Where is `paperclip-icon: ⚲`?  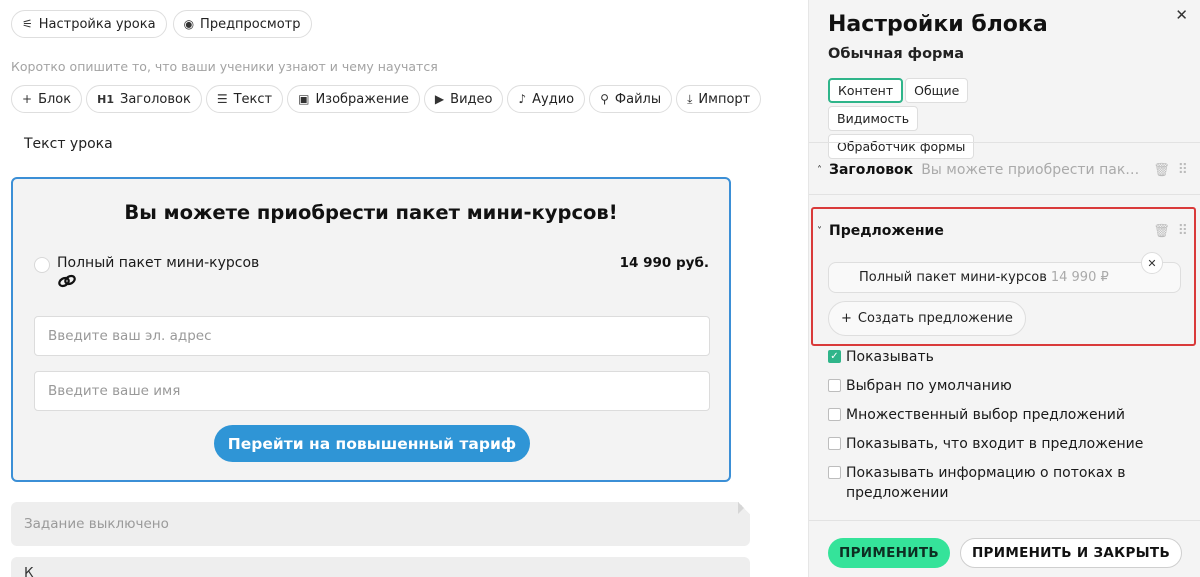
paperclip-icon: ⚲ is located at coordinates (604, 99).